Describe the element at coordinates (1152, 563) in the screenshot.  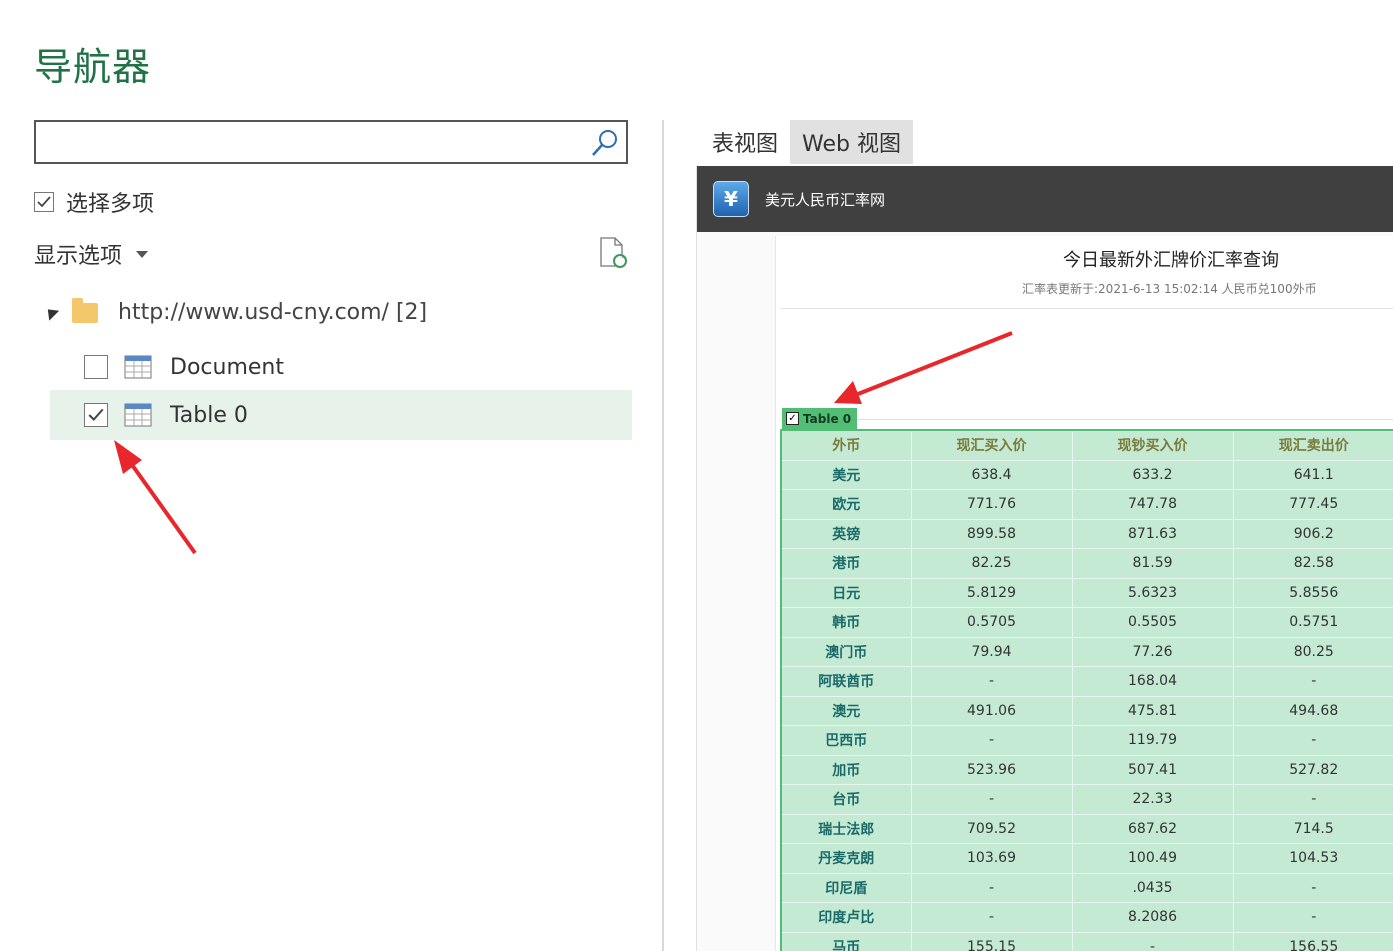
I see `rate-cell: 81.59` at that location.